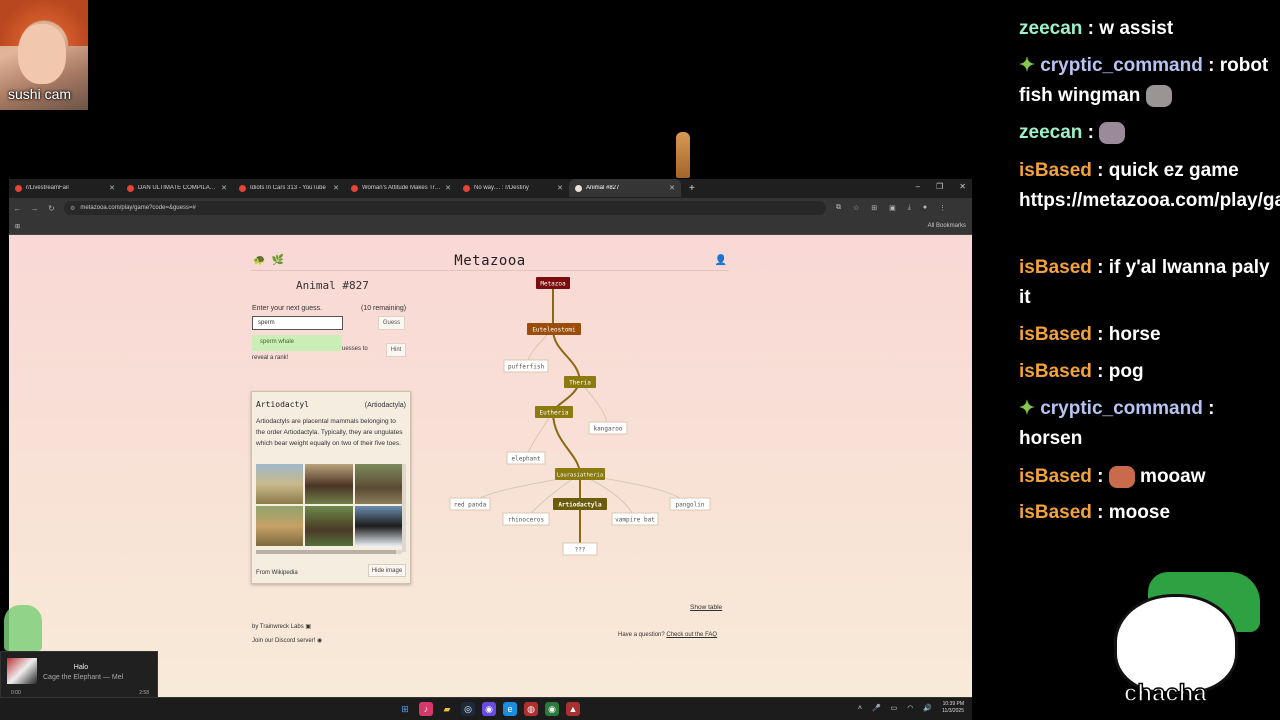  What do you see at coordinates (692, 188) in the screenshot?
I see `new-tab-button: +` at bounding box center [692, 188].